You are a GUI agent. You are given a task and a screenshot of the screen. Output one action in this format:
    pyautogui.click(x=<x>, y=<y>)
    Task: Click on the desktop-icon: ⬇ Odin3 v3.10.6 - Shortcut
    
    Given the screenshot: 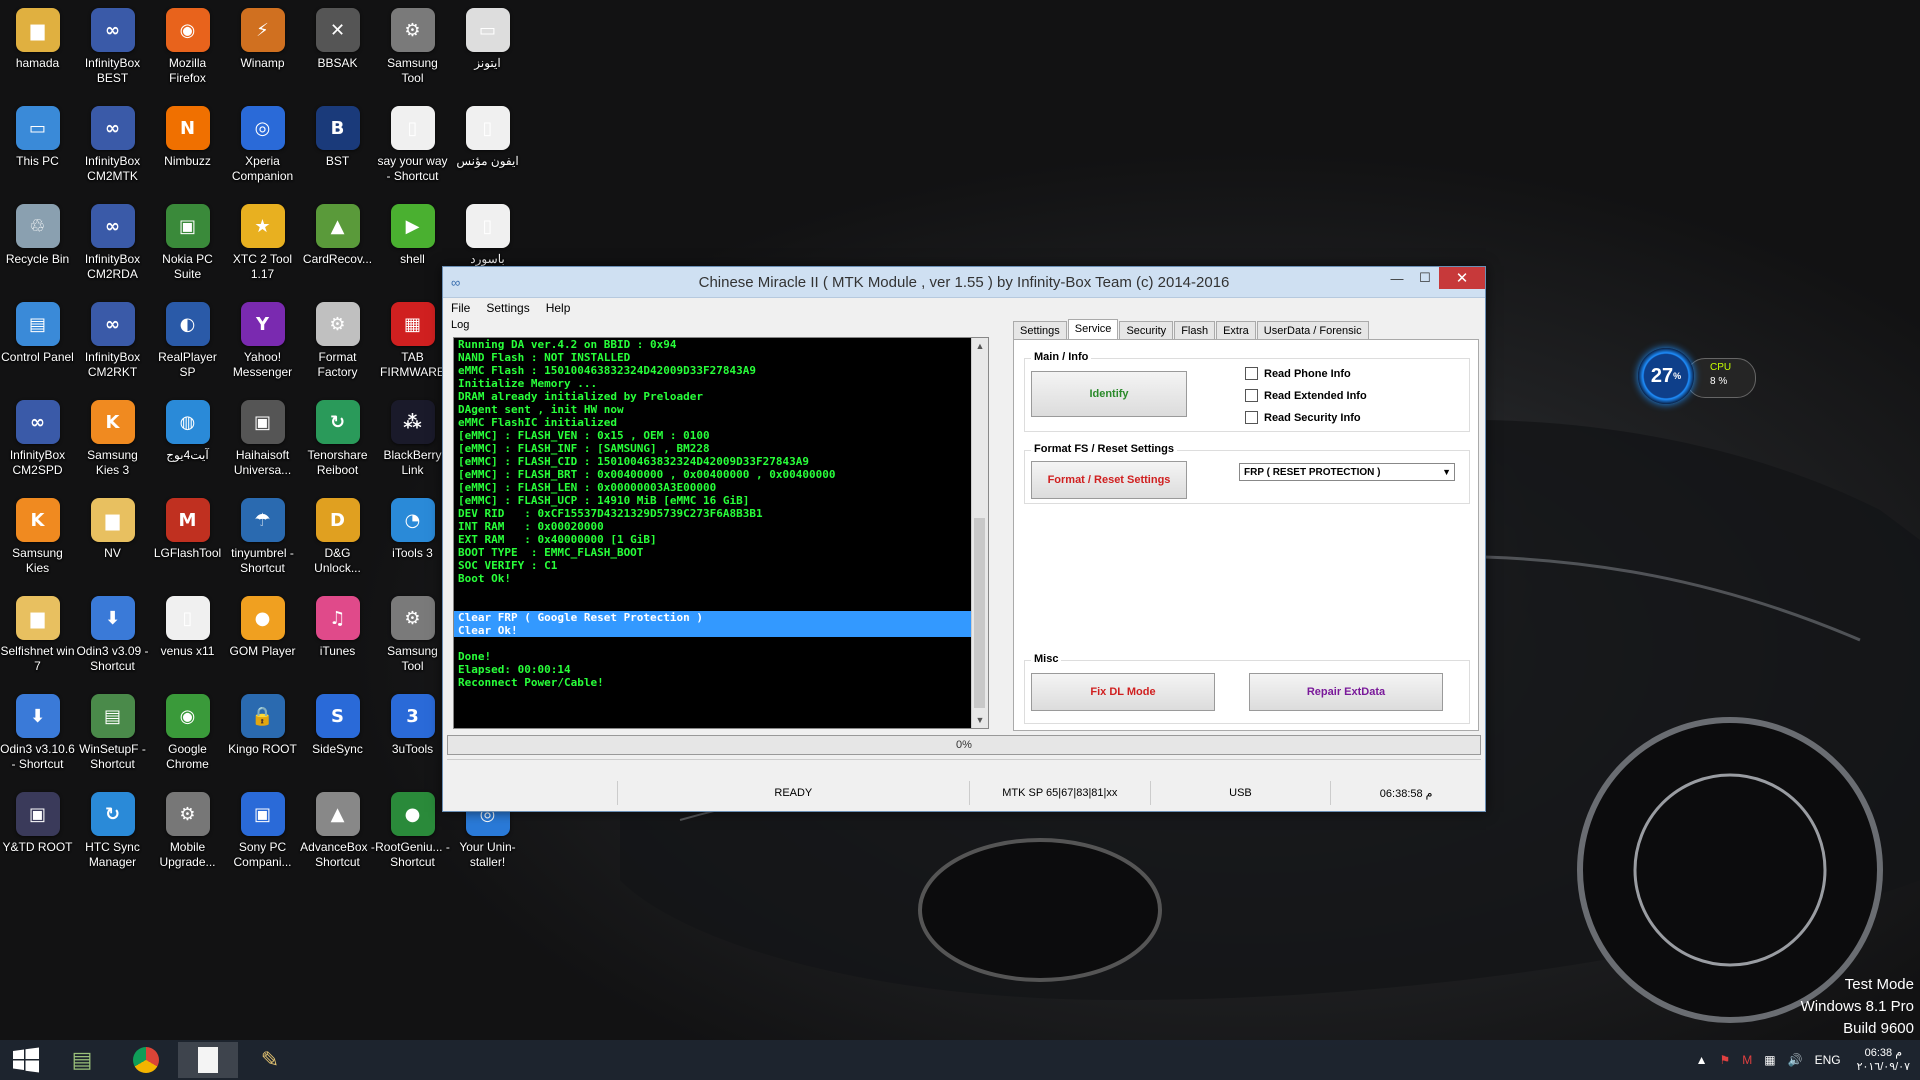 What is the action you would take?
    pyautogui.click(x=37, y=736)
    